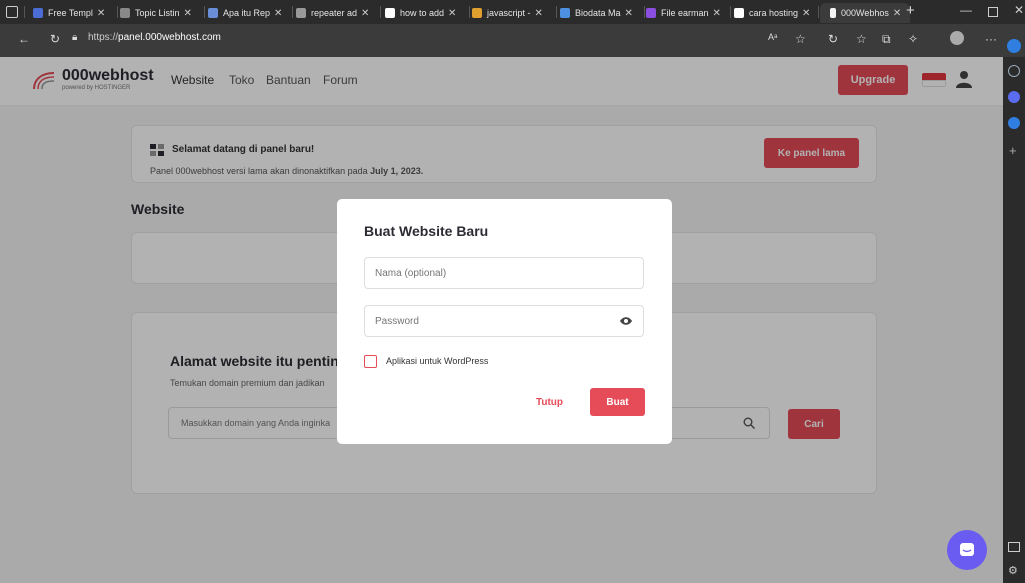 The height and width of the screenshot is (583, 1025). Describe the element at coordinates (1014, 123) in the screenshot. I see `outlook-icon` at that location.